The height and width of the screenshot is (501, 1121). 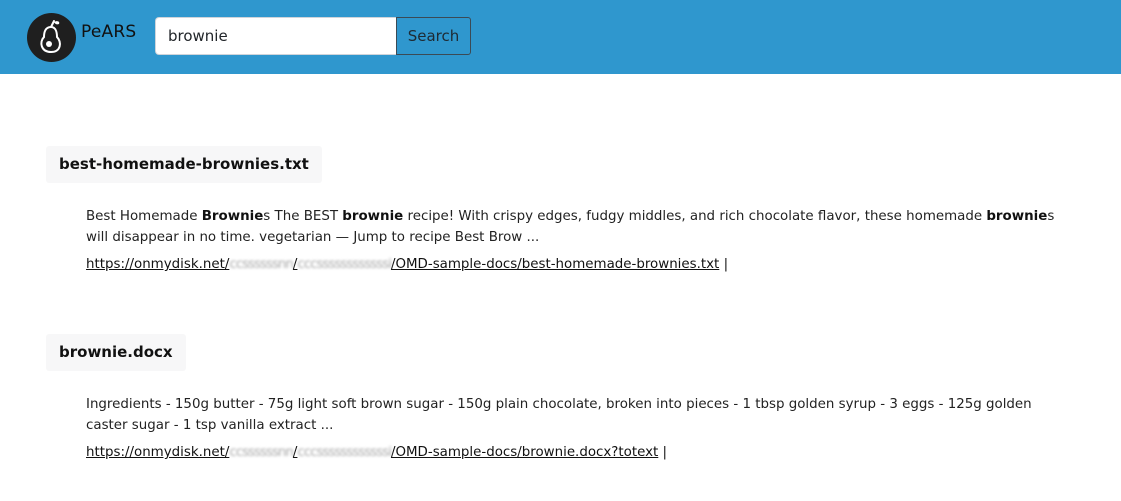 I want to click on brand-name: PeARS, so click(x=108, y=32).